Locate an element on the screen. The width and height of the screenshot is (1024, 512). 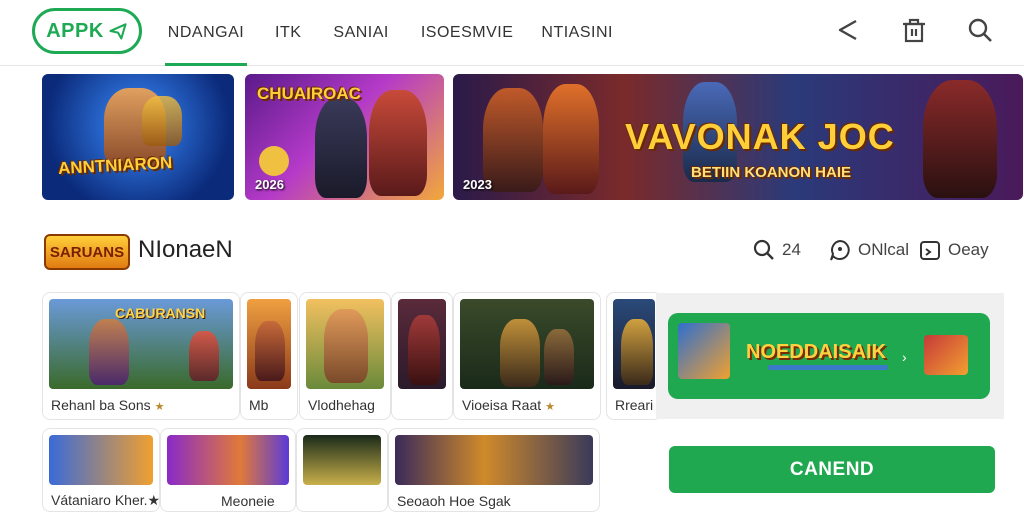
app-logo: APPK is located at coordinates (87, 31).